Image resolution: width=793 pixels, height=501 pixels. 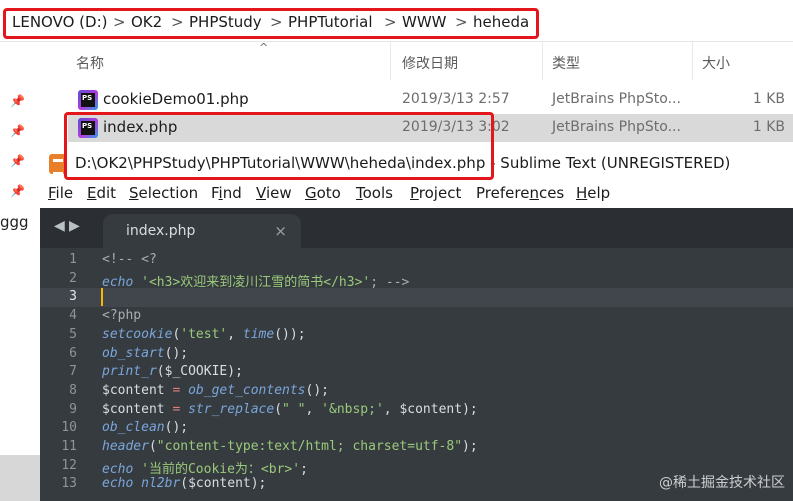 What do you see at coordinates (416, 228) in the screenshot?
I see `tab-bar: ◀ ▶ index.php ×` at bounding box center [416, 228].